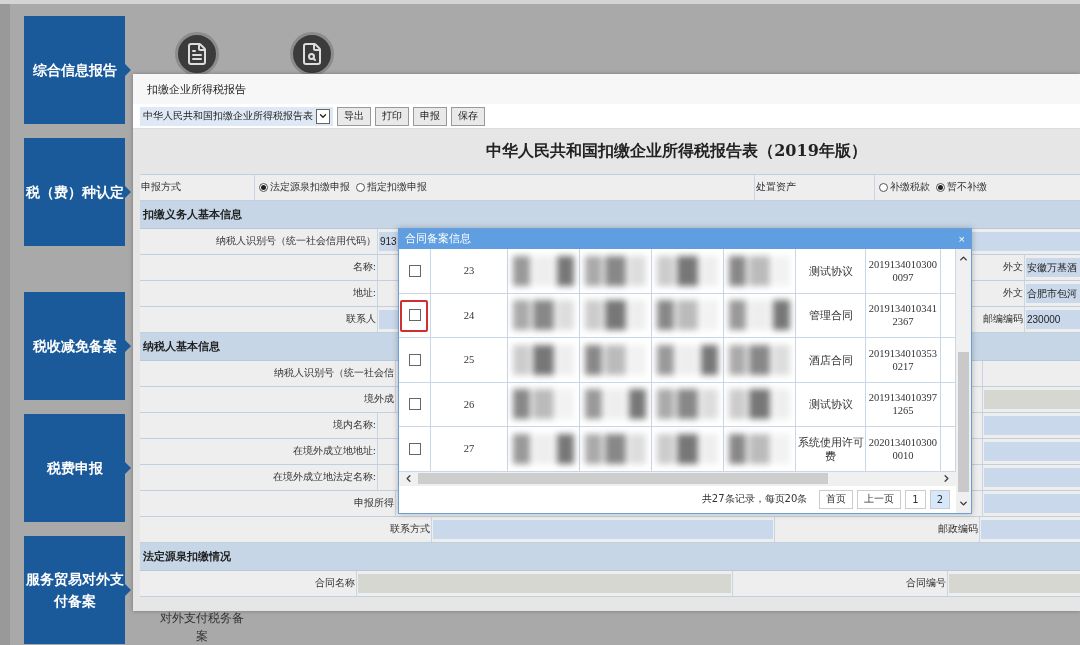 Image resolution: width=1080 pixels, height=645 pixels. Describe the element at coordinates (1053, 319) in the screenshot. I see `input-field: 230000` at that location.